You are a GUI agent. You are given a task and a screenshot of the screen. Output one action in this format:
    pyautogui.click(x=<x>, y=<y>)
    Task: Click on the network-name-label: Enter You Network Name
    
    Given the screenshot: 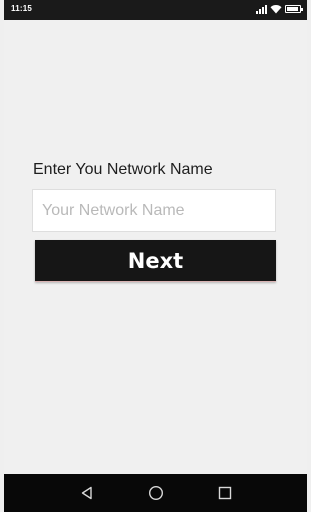 What is the action you would take?
    pyautogui.click(x=123, y=169)
    